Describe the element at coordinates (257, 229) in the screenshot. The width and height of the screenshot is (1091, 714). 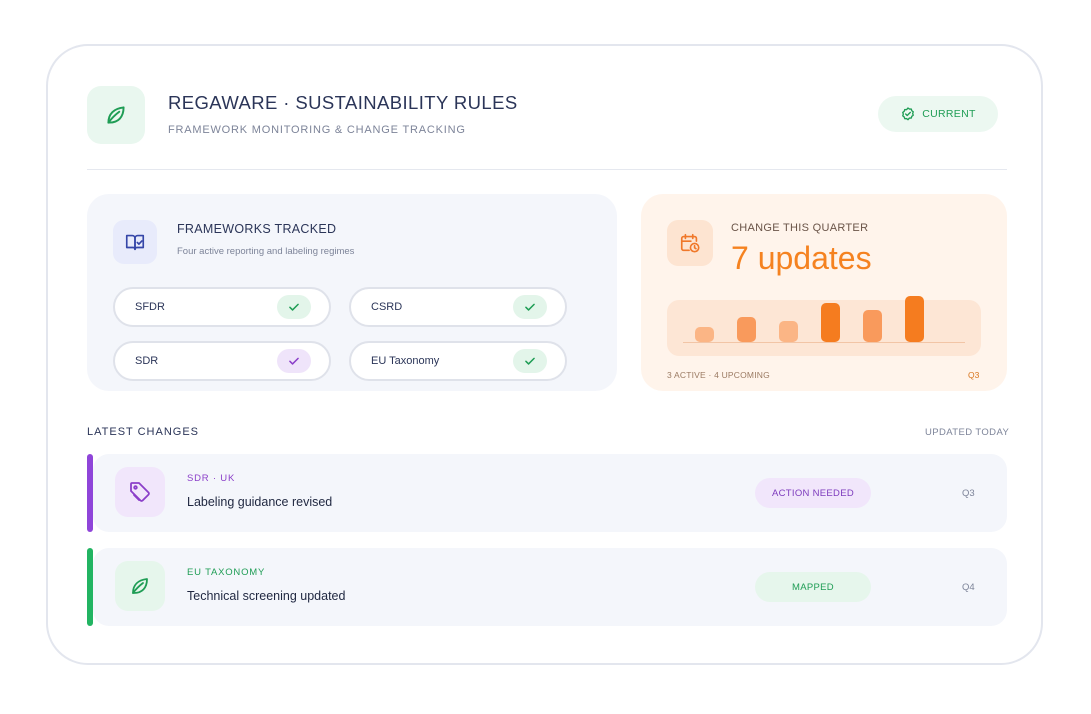
I see `frameworks-title: FRAMEWORKS TRACKED` at that location.